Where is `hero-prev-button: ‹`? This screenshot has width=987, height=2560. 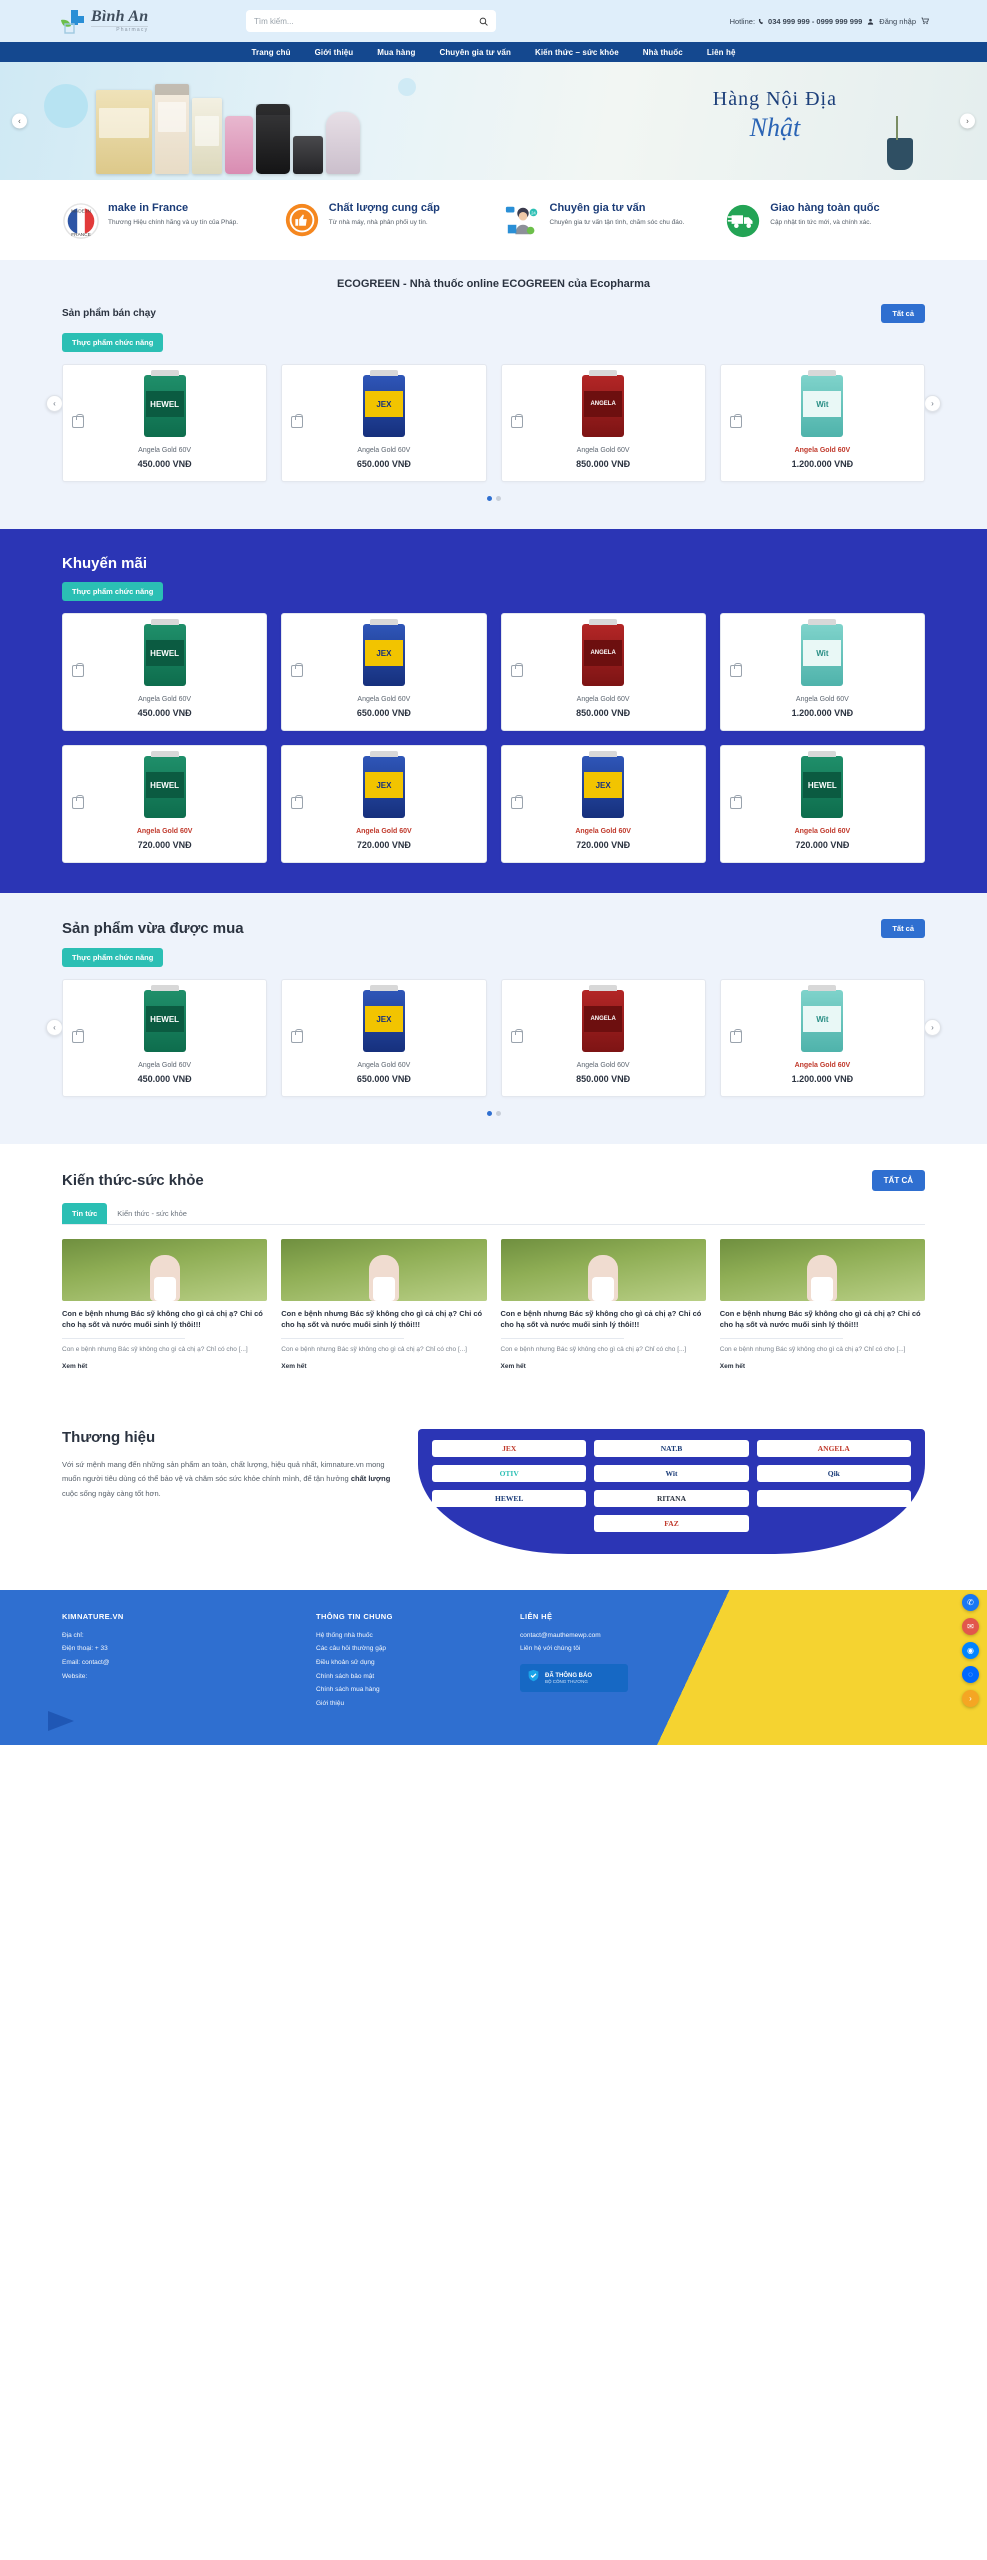
hero-prev-button: ‹ is located at coordinates (19, 121).